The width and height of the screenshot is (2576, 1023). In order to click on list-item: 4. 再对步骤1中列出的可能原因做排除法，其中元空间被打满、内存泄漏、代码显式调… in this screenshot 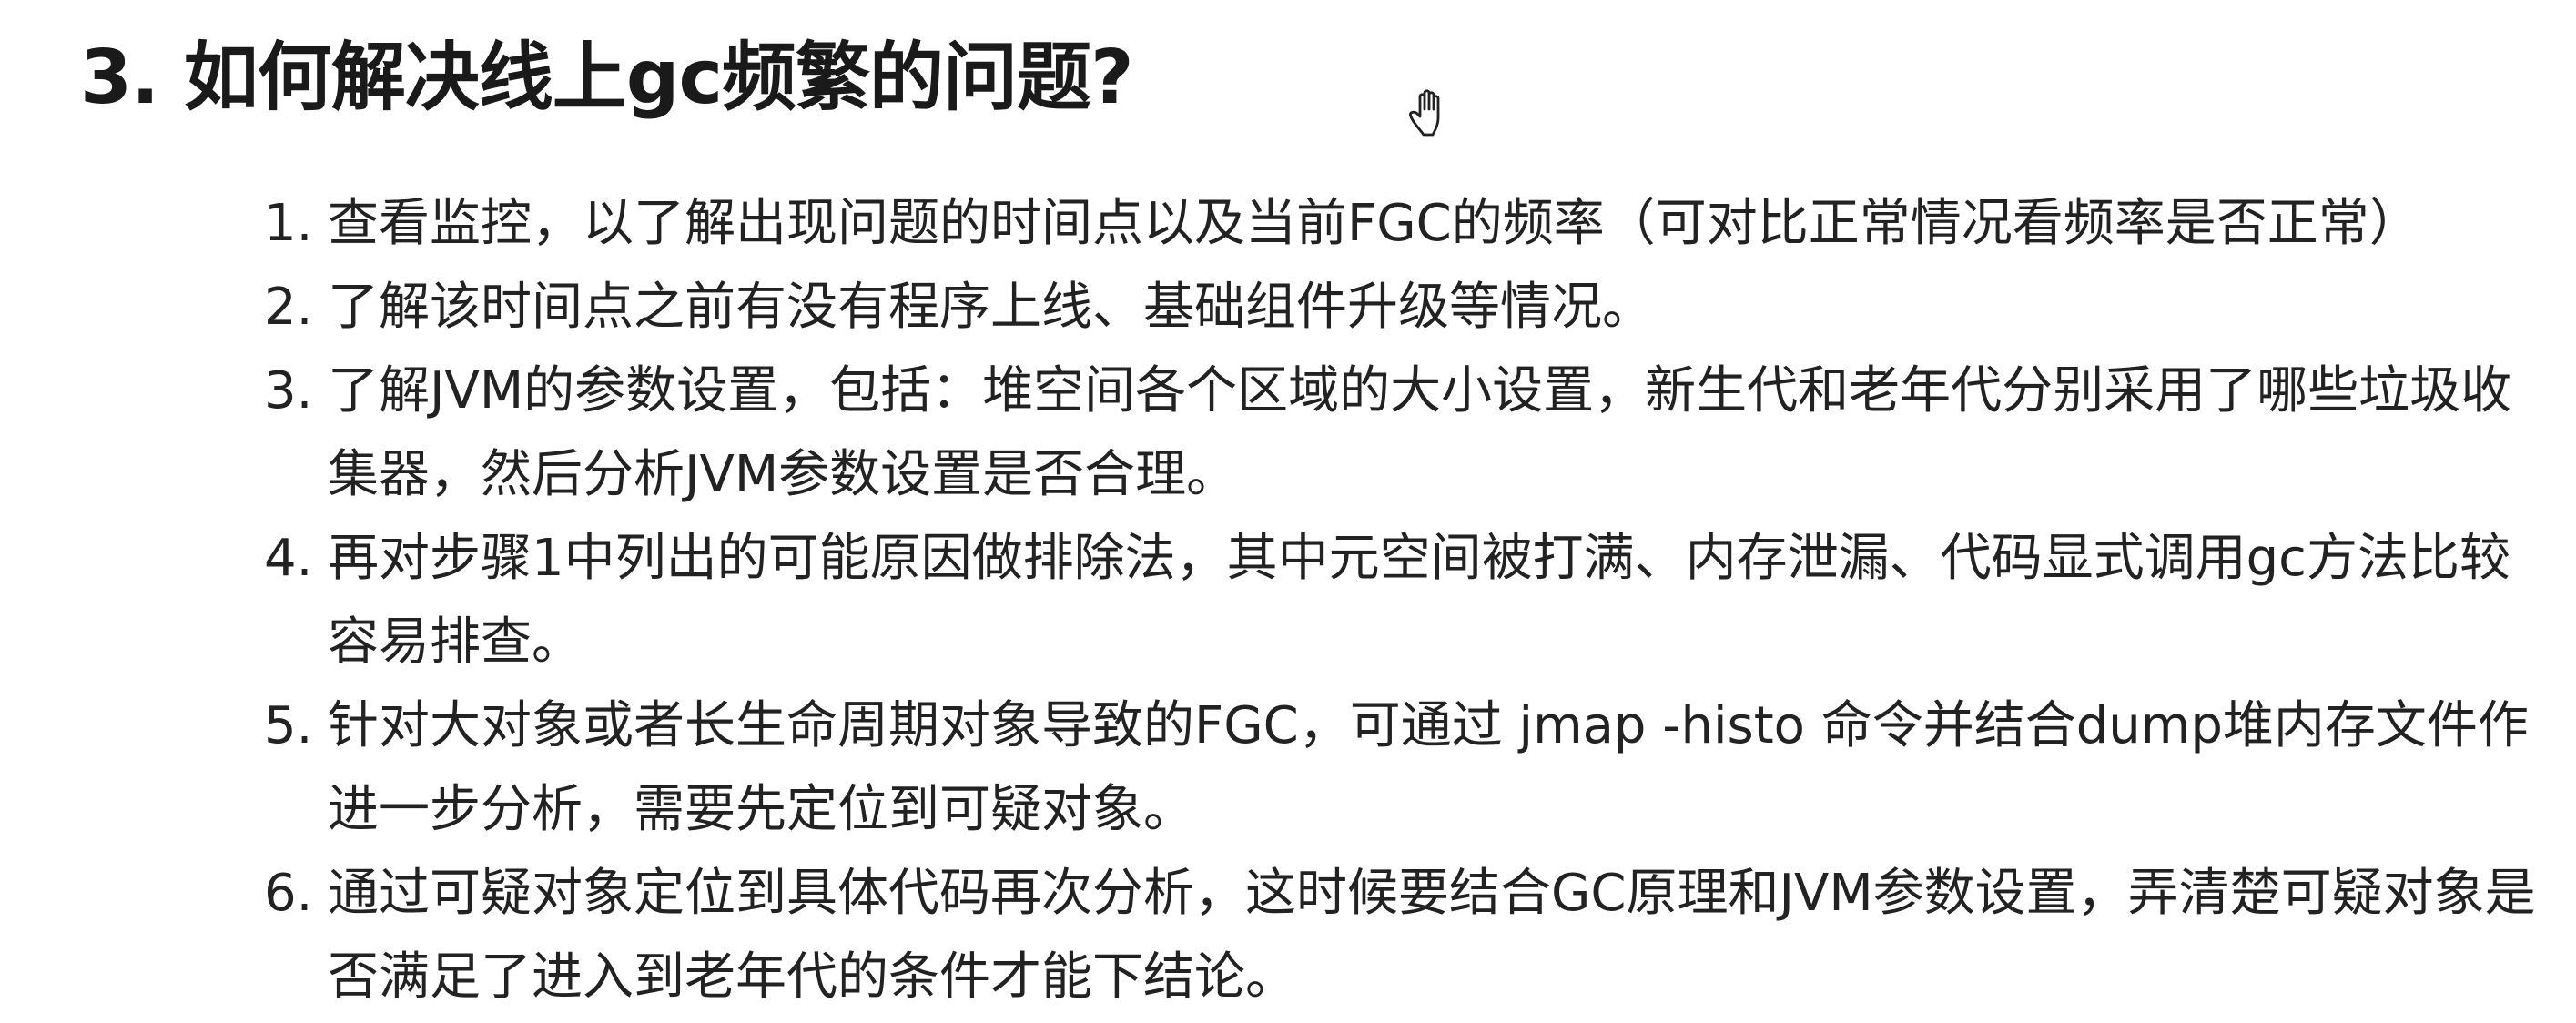, I will do `click(1402, 600)`.